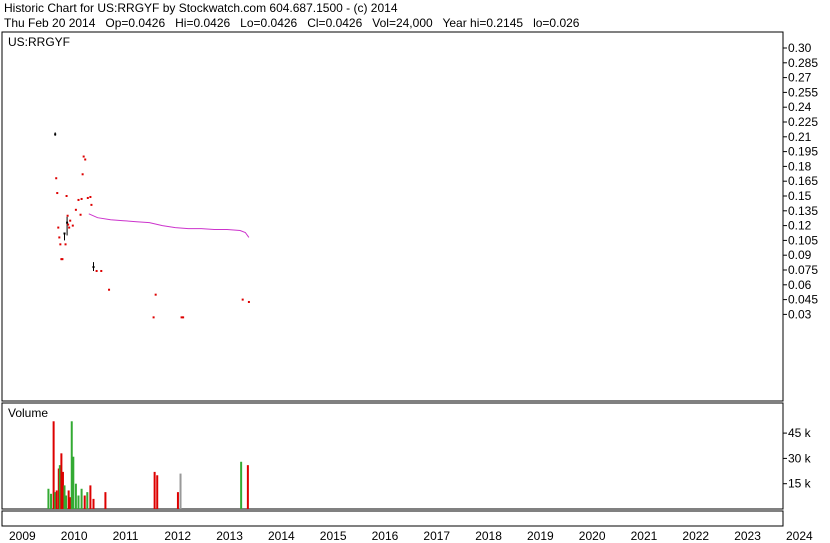 The height and width of the screenshot is (543, 830). Describe the element at coordinates (803, 300) in the screenshot. I see `price-tick-label: 0.045` at that location.